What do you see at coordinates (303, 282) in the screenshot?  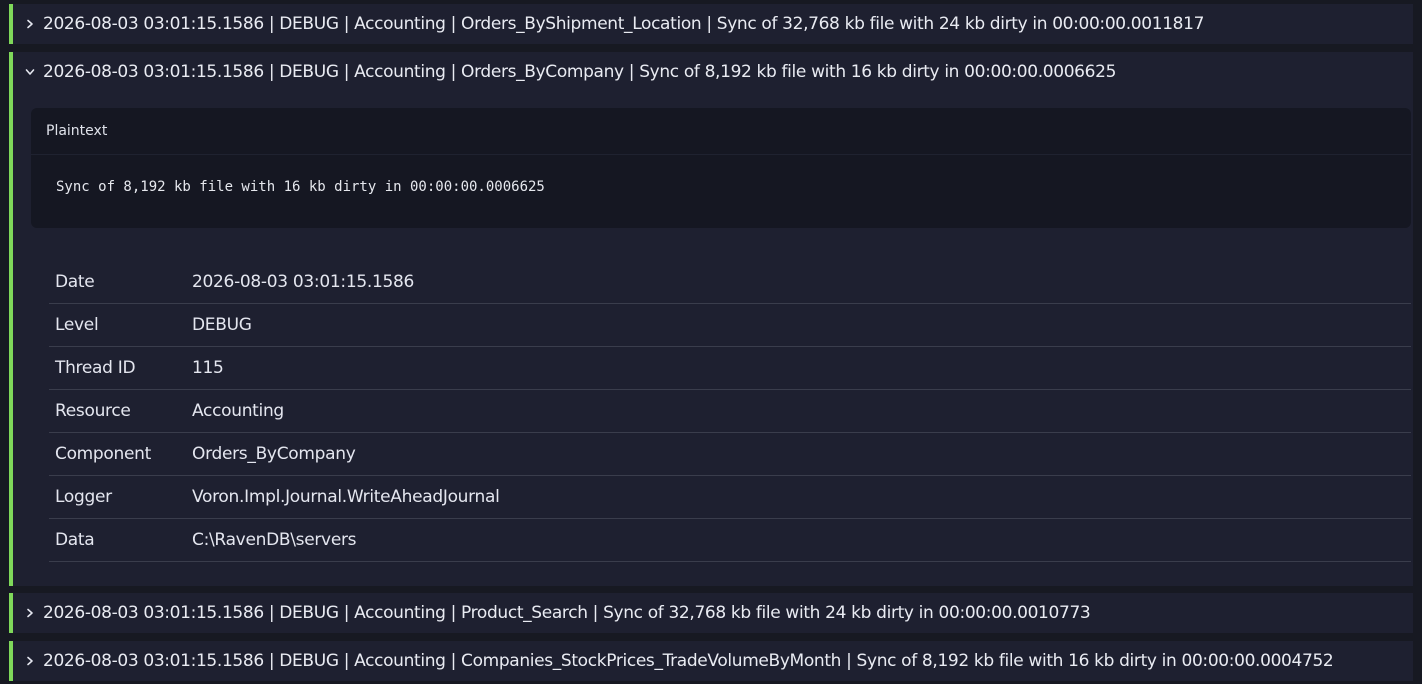 I see `detail-value: 2026-08-03 03:01:15.1586` at bounding box center [303, 282].